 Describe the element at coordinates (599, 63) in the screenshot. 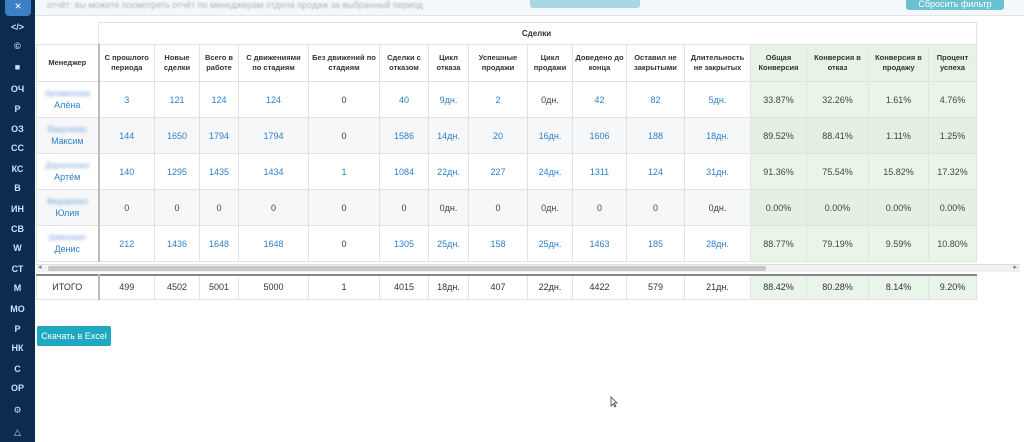

I see `column-header: Доведено до конца` at that location.